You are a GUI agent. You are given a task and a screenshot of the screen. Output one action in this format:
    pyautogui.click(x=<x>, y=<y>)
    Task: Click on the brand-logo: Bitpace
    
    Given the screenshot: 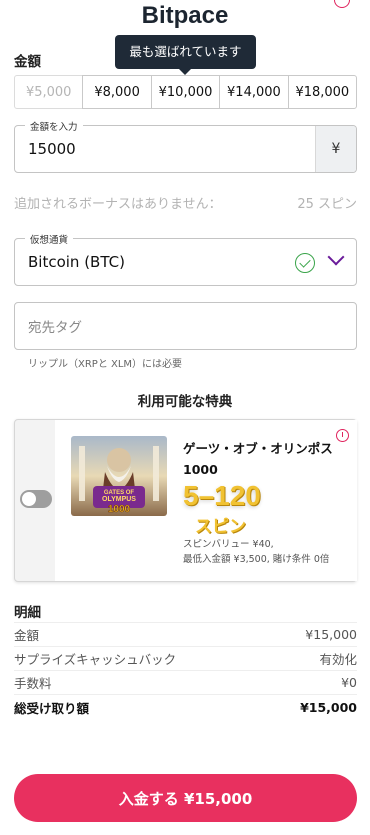 What is the action you would take?
    pyautogui.click(x=185, y=15)
    